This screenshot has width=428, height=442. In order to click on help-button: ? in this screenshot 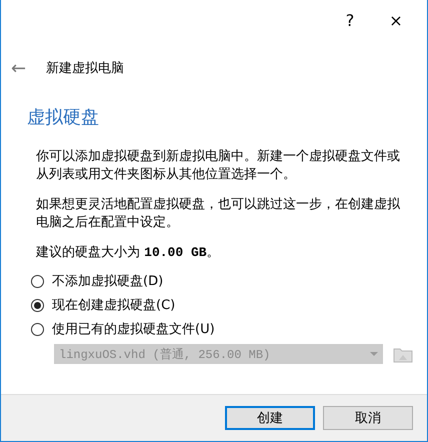, I will do `click(350, 20)`.